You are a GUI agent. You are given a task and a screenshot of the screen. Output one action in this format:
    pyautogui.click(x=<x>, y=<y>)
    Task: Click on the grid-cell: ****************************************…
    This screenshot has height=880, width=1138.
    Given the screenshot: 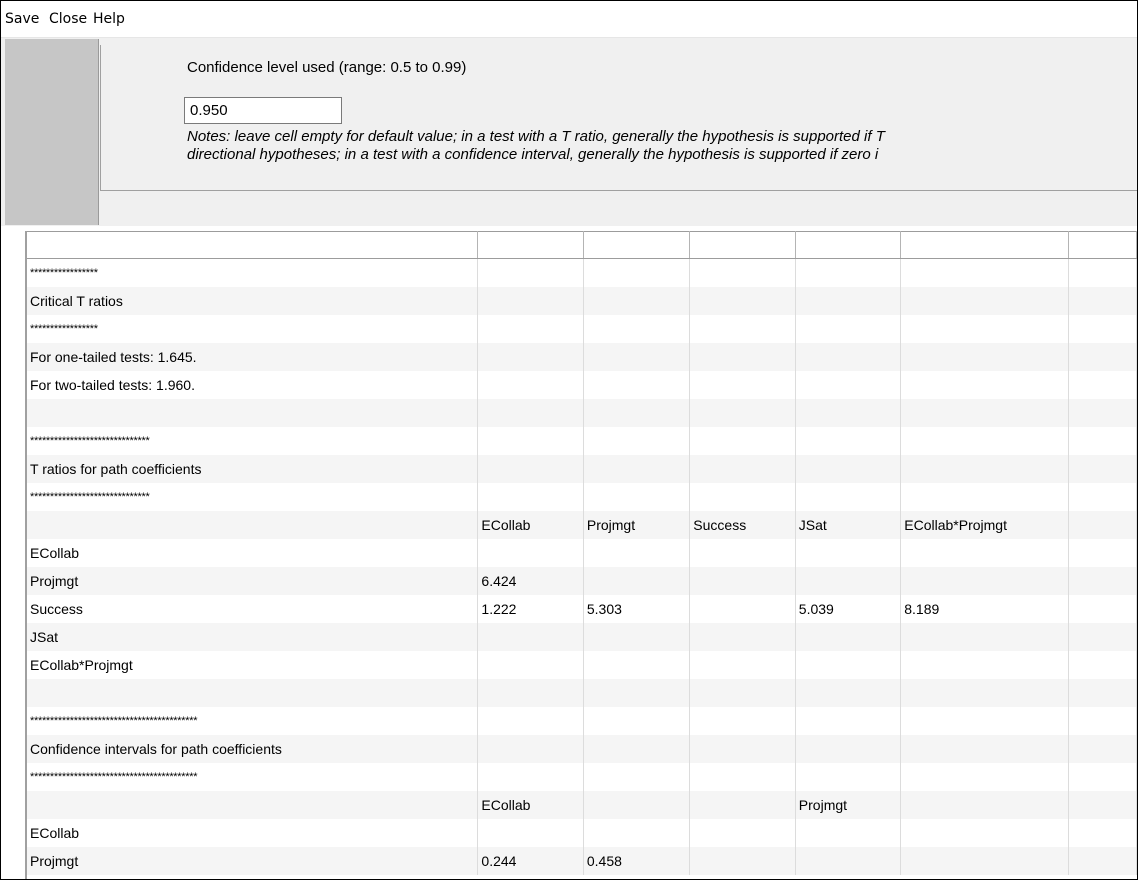 What is the action you would take?
    pyautogui.click(x=253, y=720)
    